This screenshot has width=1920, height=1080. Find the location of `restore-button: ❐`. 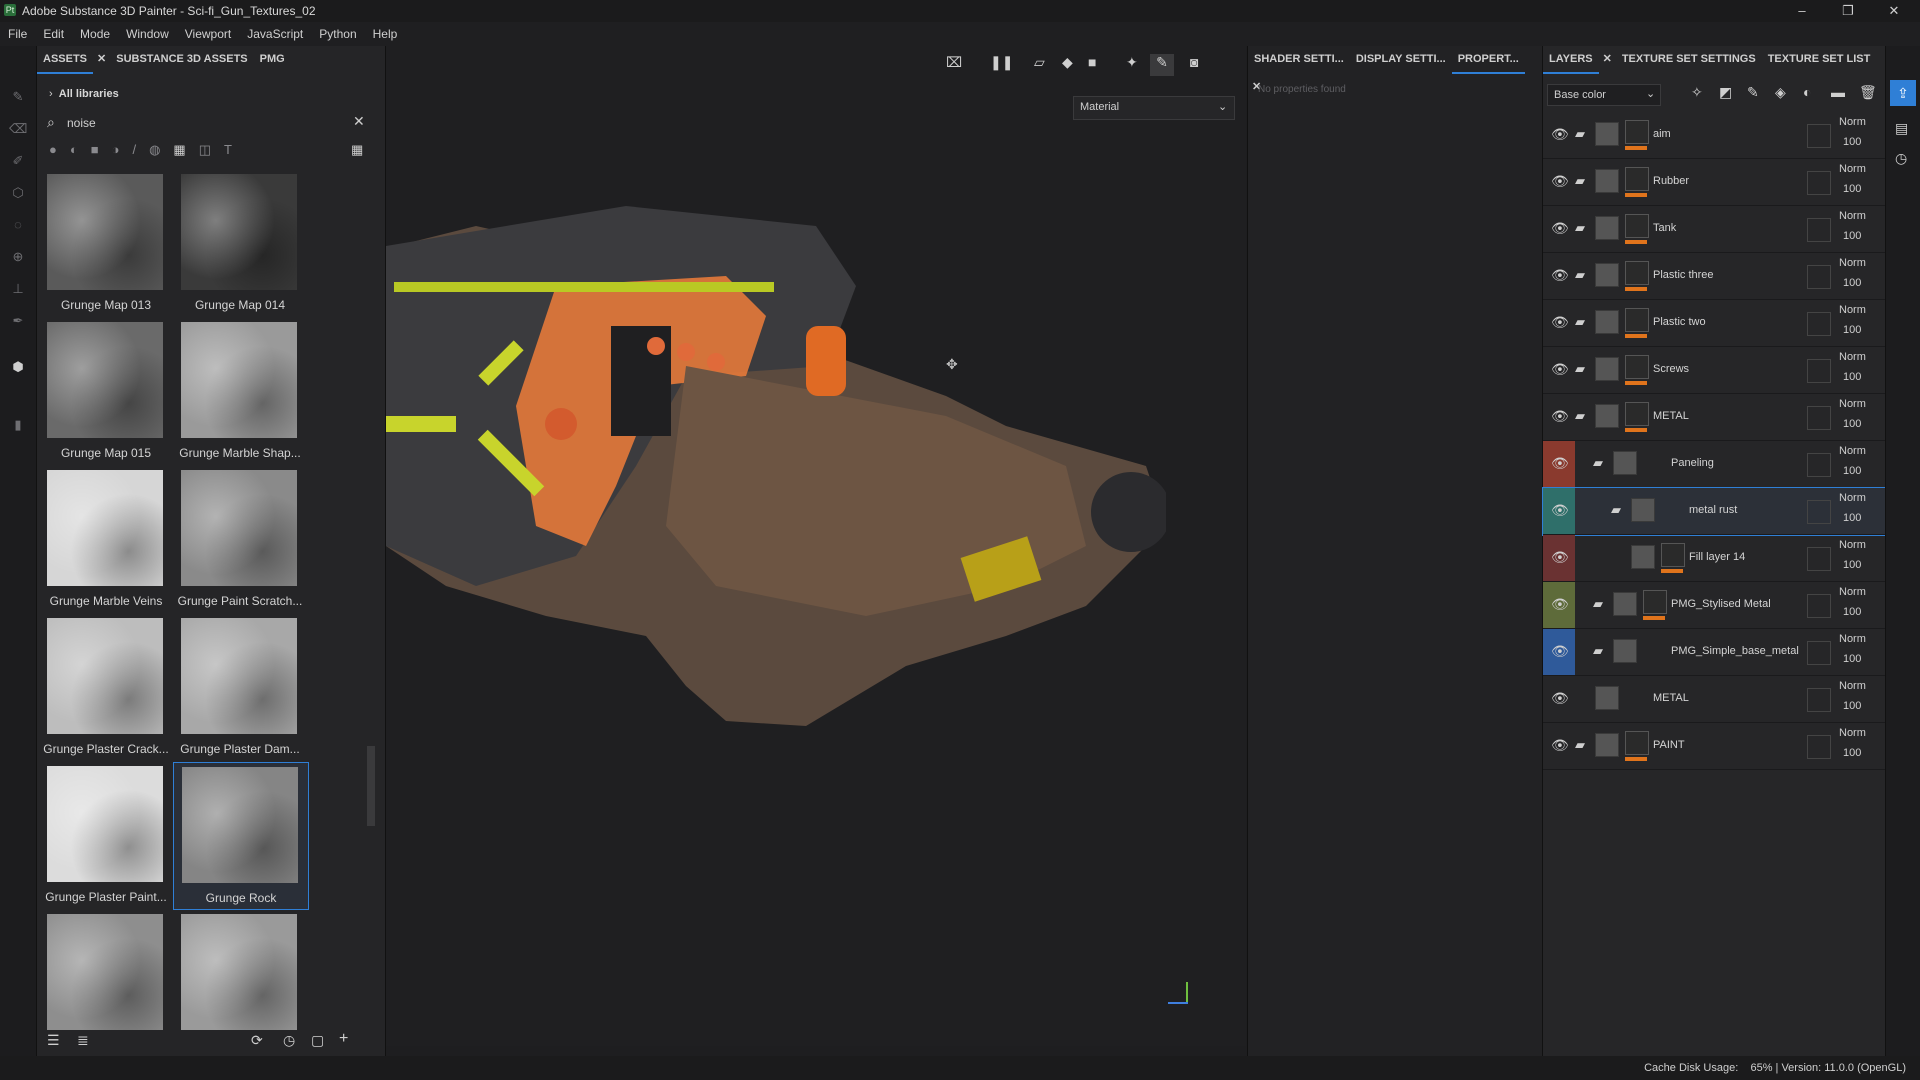

restore-button: ❐ is located at coordinates (1848, 11).